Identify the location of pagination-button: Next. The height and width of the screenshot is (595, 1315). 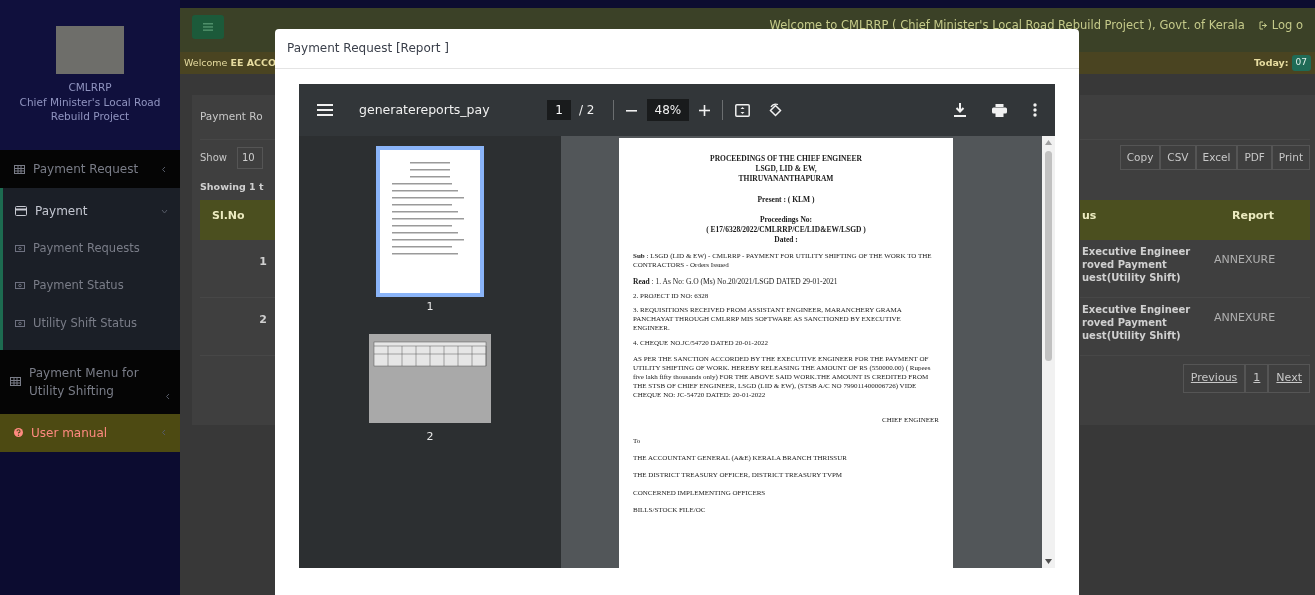
(1289, 378).